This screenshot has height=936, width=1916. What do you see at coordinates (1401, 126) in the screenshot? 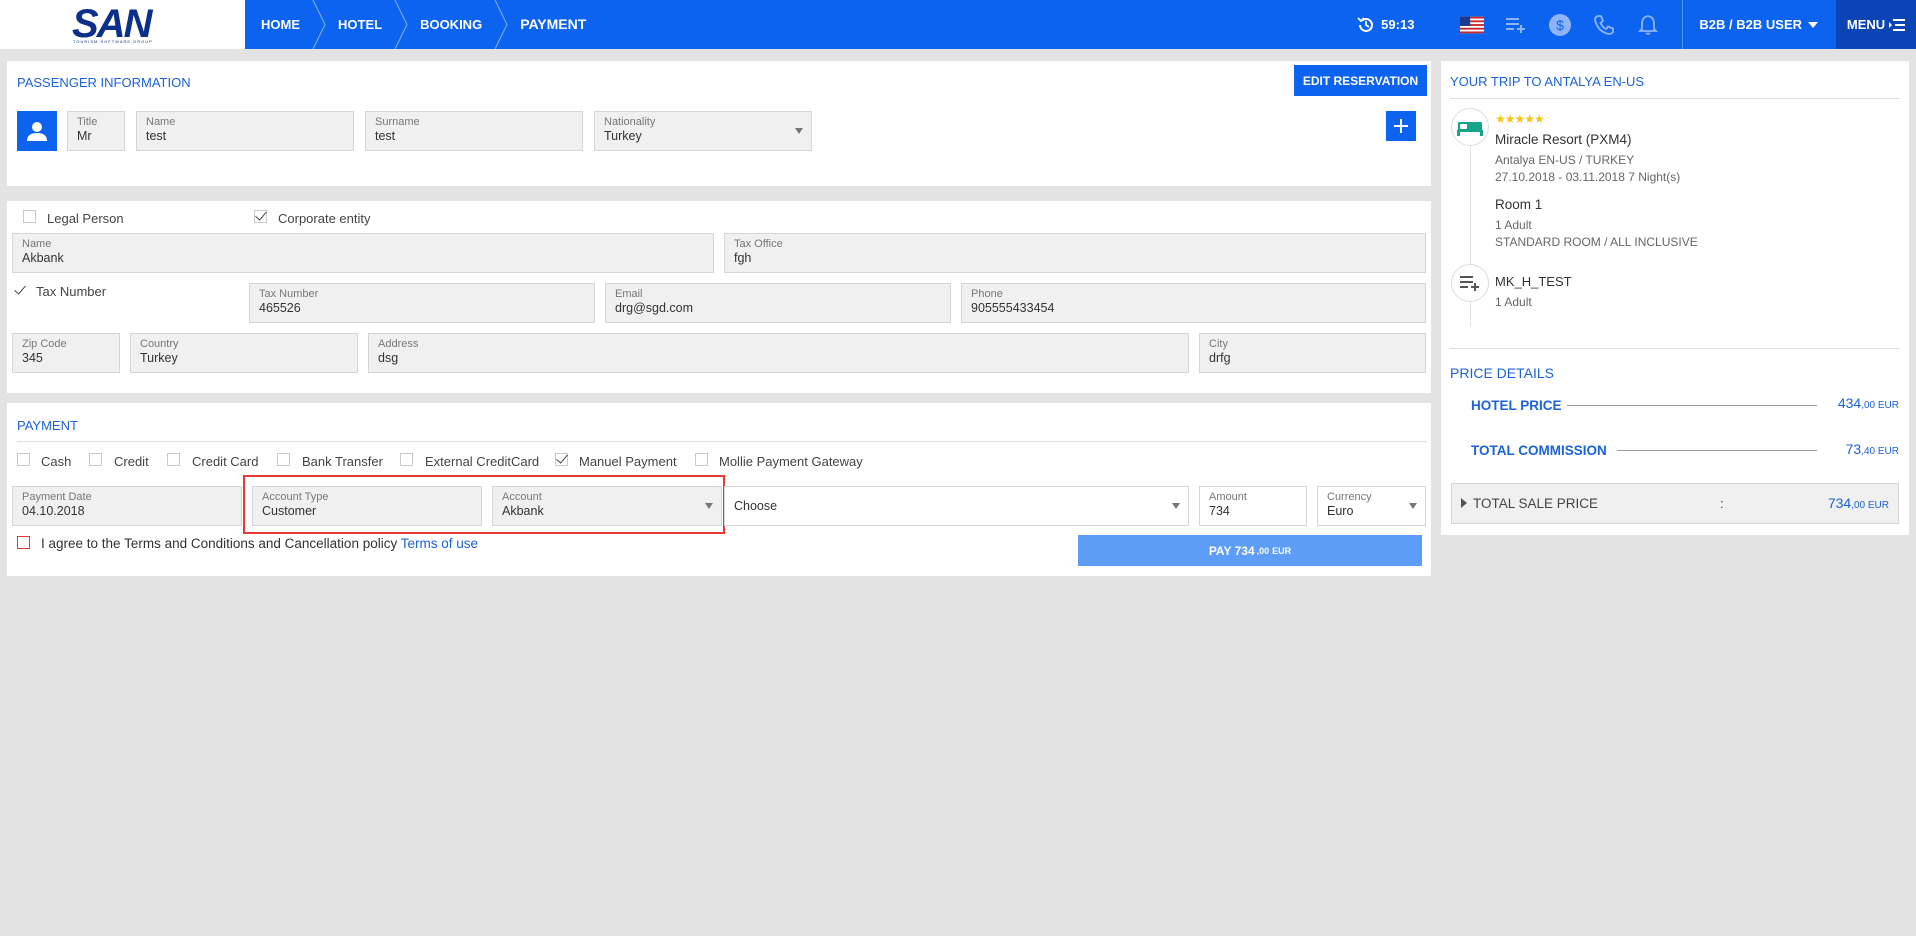
I see `add-passenger-button` at bounding box center [1401, 126].